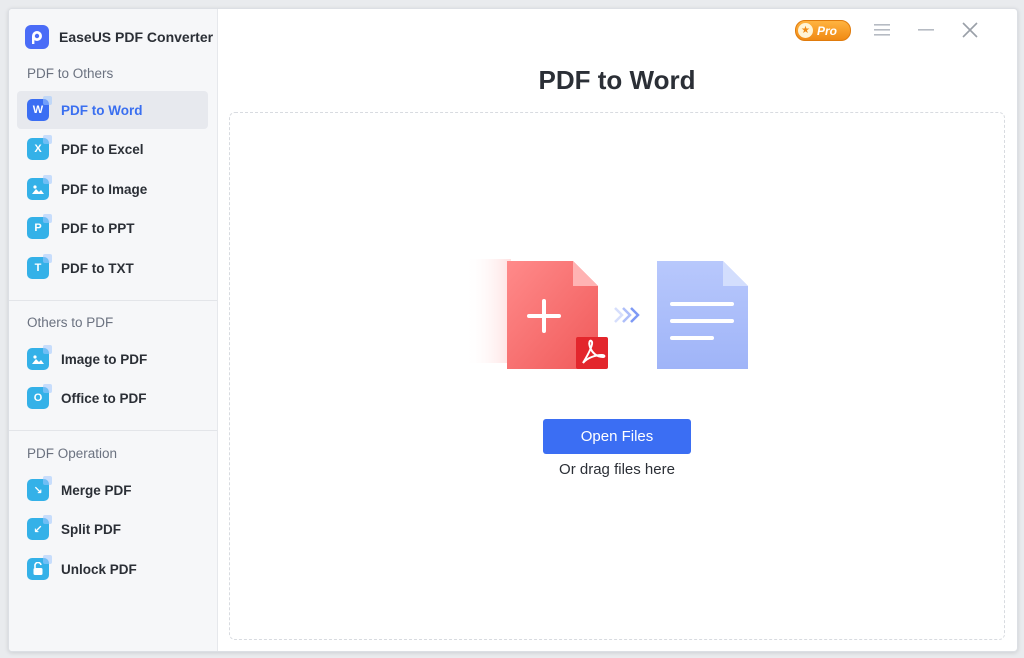 The height and width of the screenshot is (658, 1024). I want to click on sidebar-item-label: PDF to Excel, so click(102, 149).